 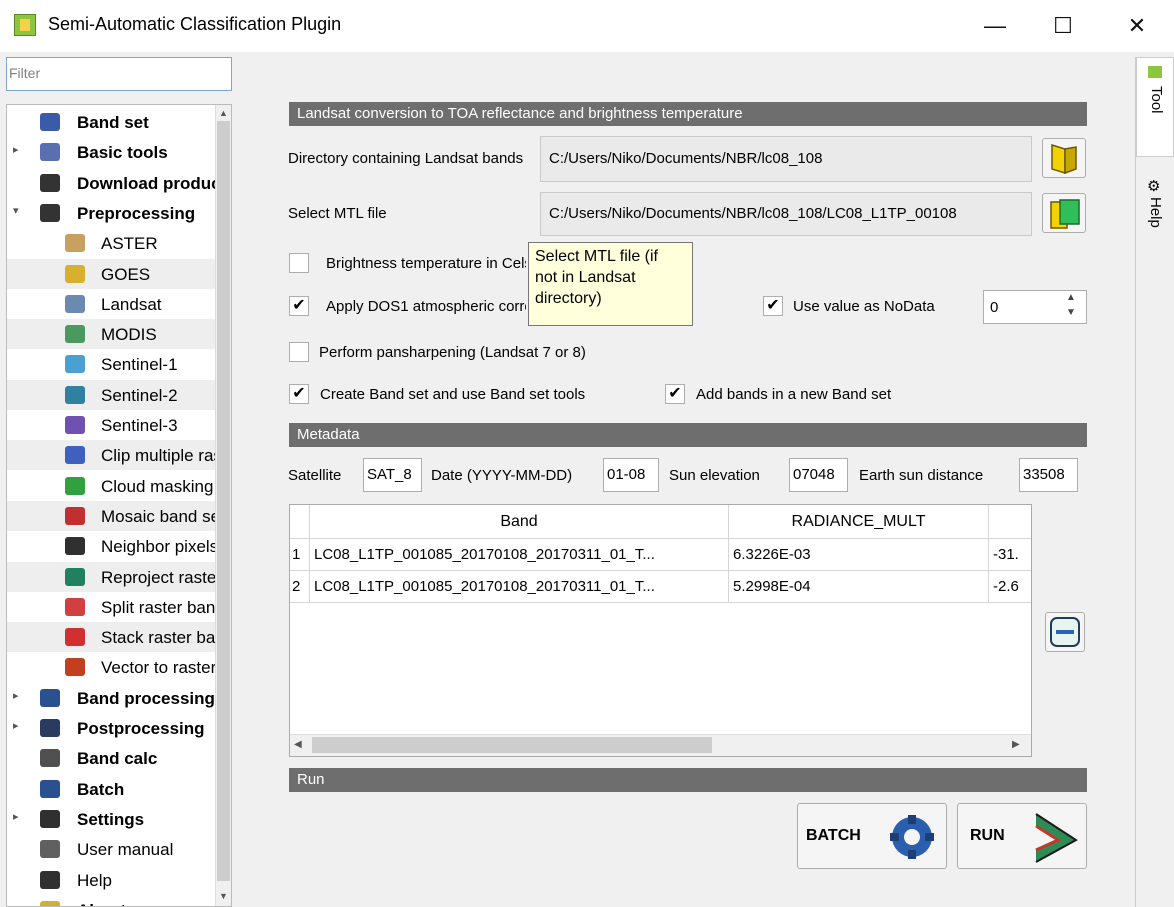 What do you see at coordinates (872, 836) in the screenshot?
I see `batch-button: BATCH` at bounding box center [872, 836].